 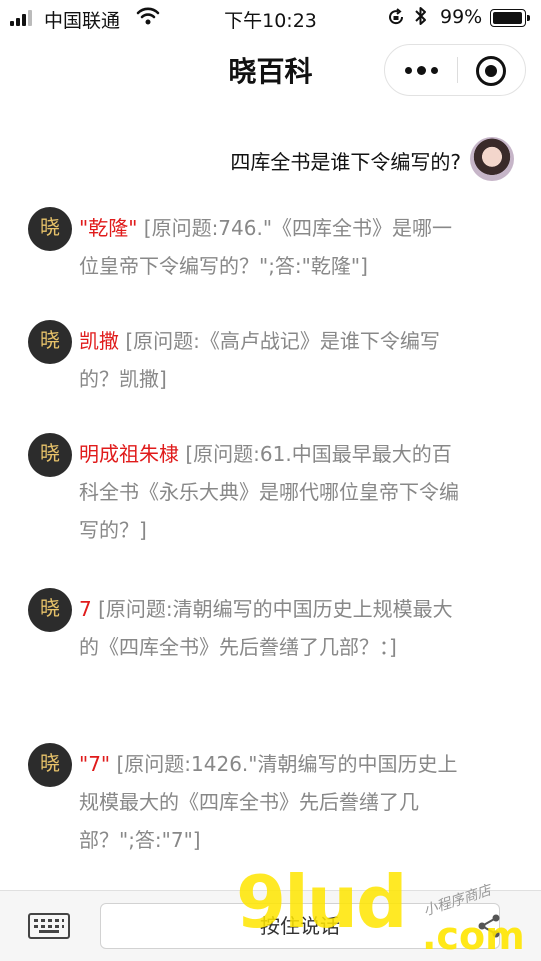 I want to click on bluetooth-icon, so click(x=421, y=18).